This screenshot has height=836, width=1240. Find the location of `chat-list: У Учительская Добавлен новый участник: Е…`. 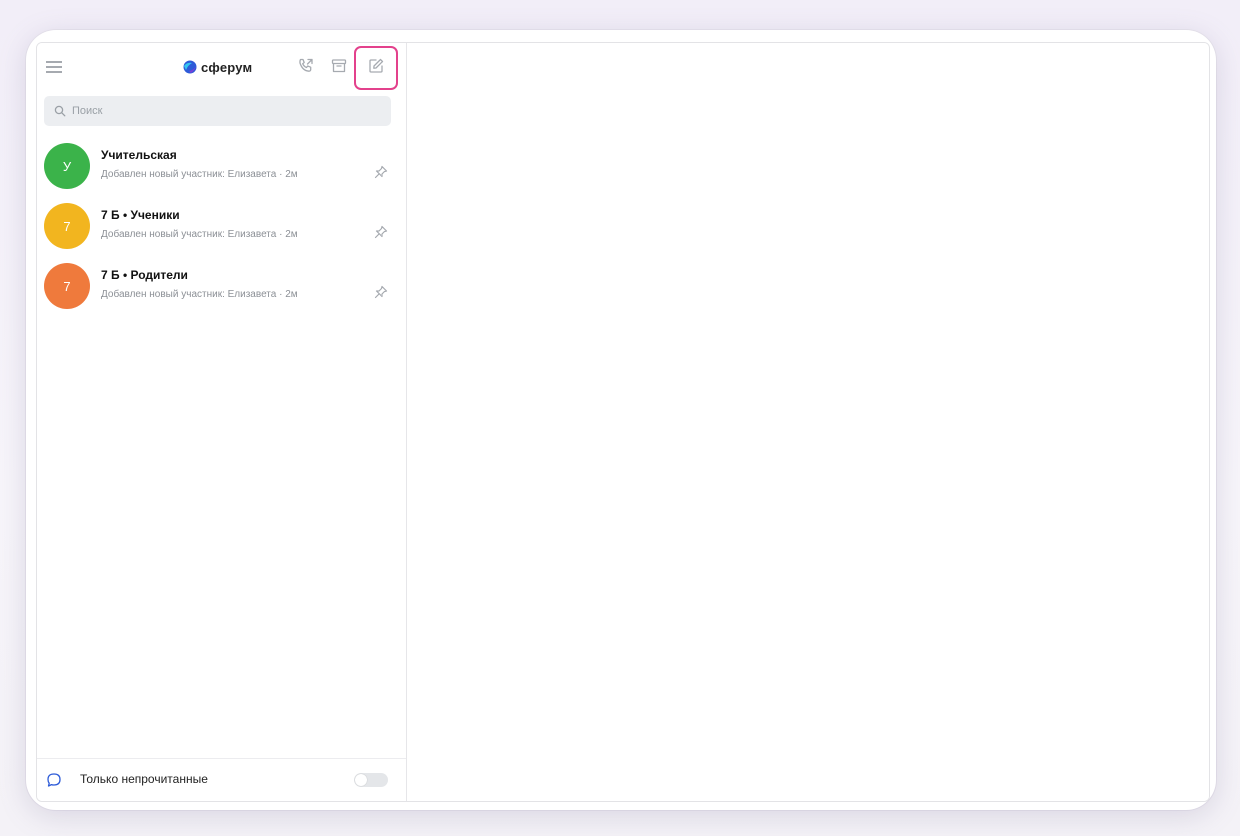

chat-list: У Учительская Добавлен новый участник: Е… is located at coordinates (221, 227).